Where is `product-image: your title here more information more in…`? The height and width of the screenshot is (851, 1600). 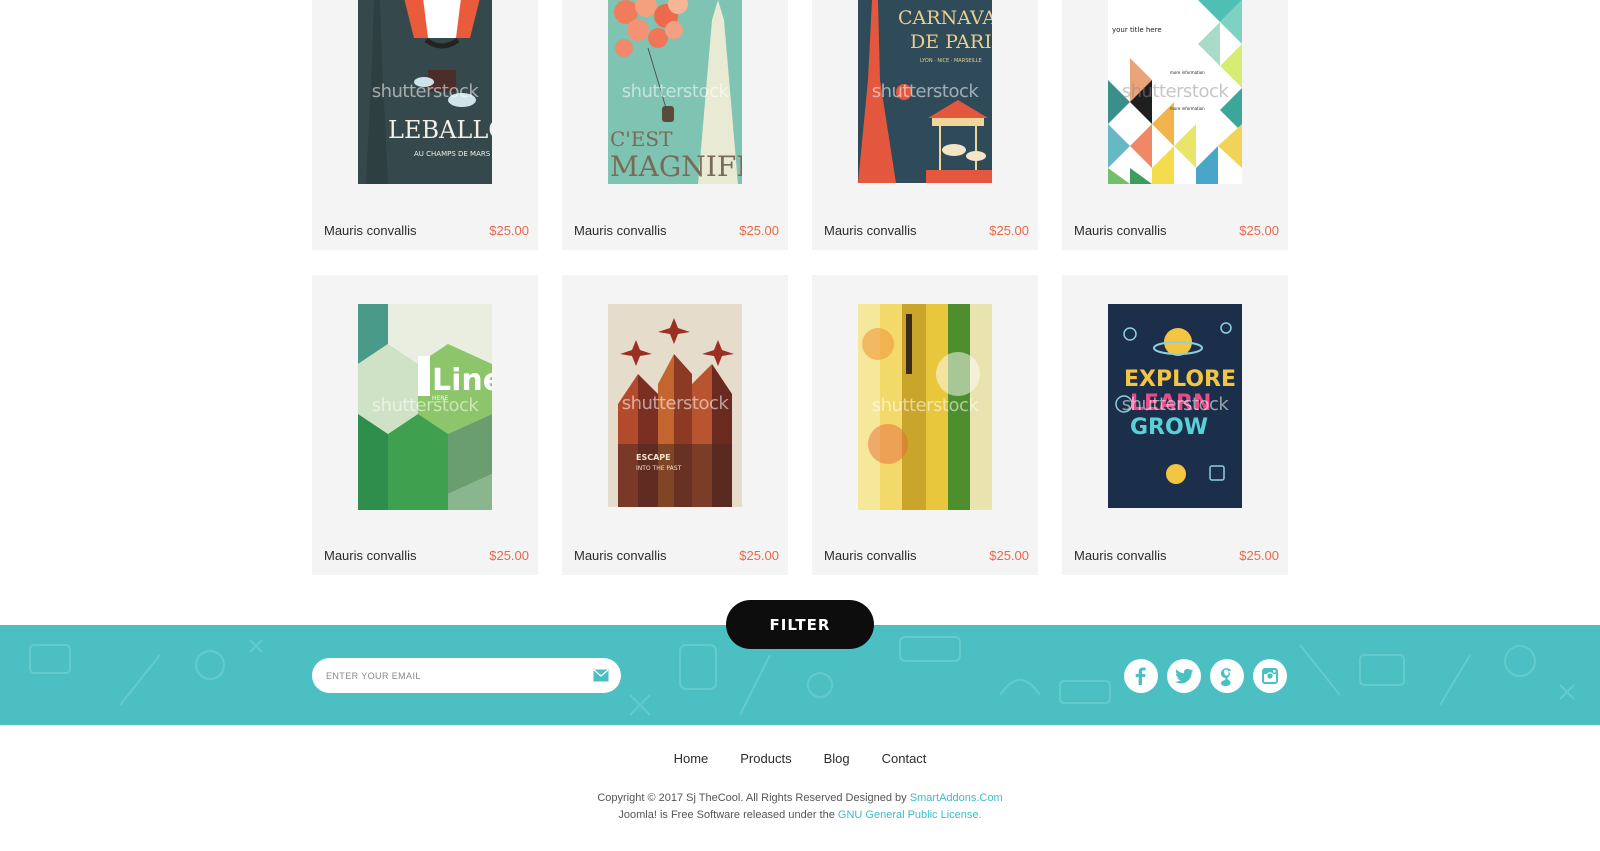 product-image: your title here more information more in… is located at coordinates (1175, 92).